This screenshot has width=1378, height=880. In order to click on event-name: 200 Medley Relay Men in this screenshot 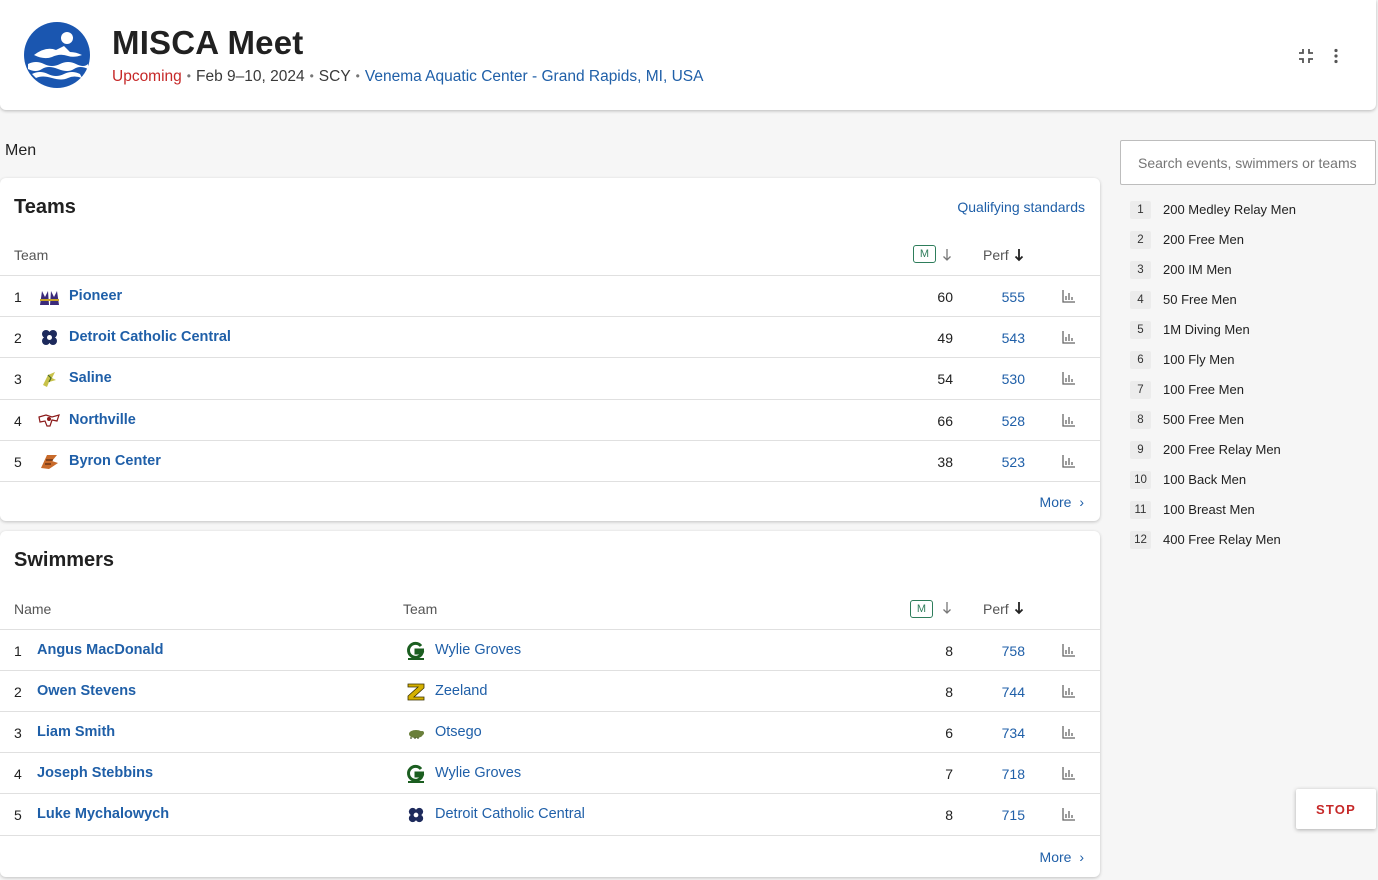, I will do `click(1229, 209)`.